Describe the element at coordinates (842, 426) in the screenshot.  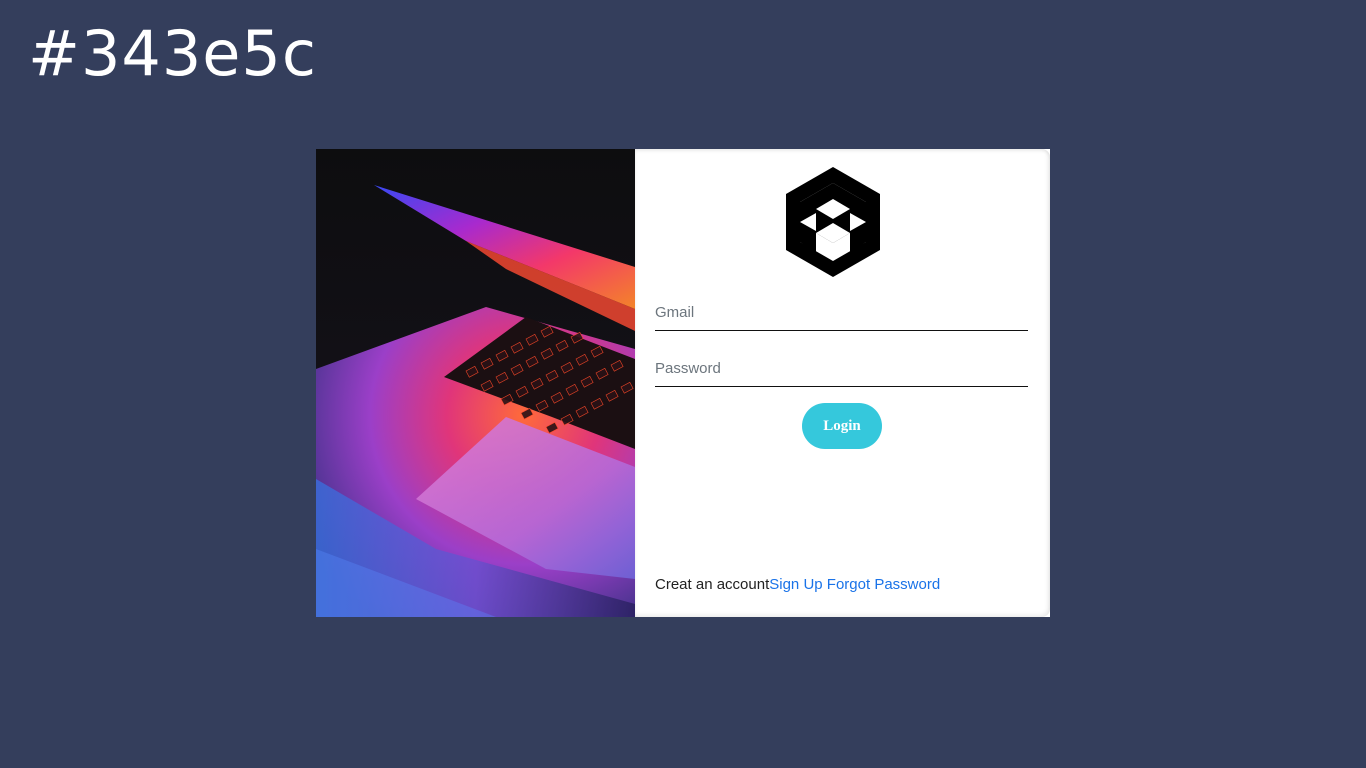
I see `login-button: Login` at that location.